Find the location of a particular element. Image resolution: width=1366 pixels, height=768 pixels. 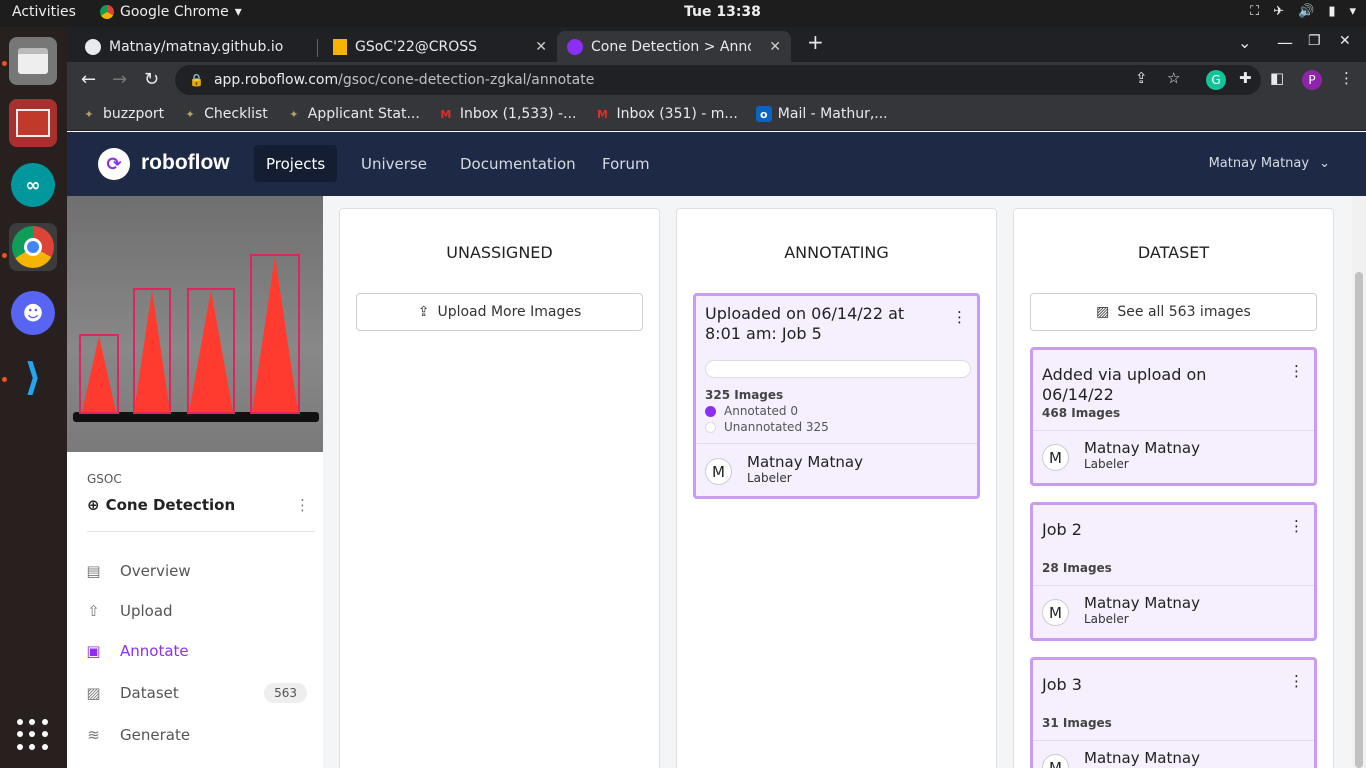

gmail-icon: M is located at coordinates (602, 114).